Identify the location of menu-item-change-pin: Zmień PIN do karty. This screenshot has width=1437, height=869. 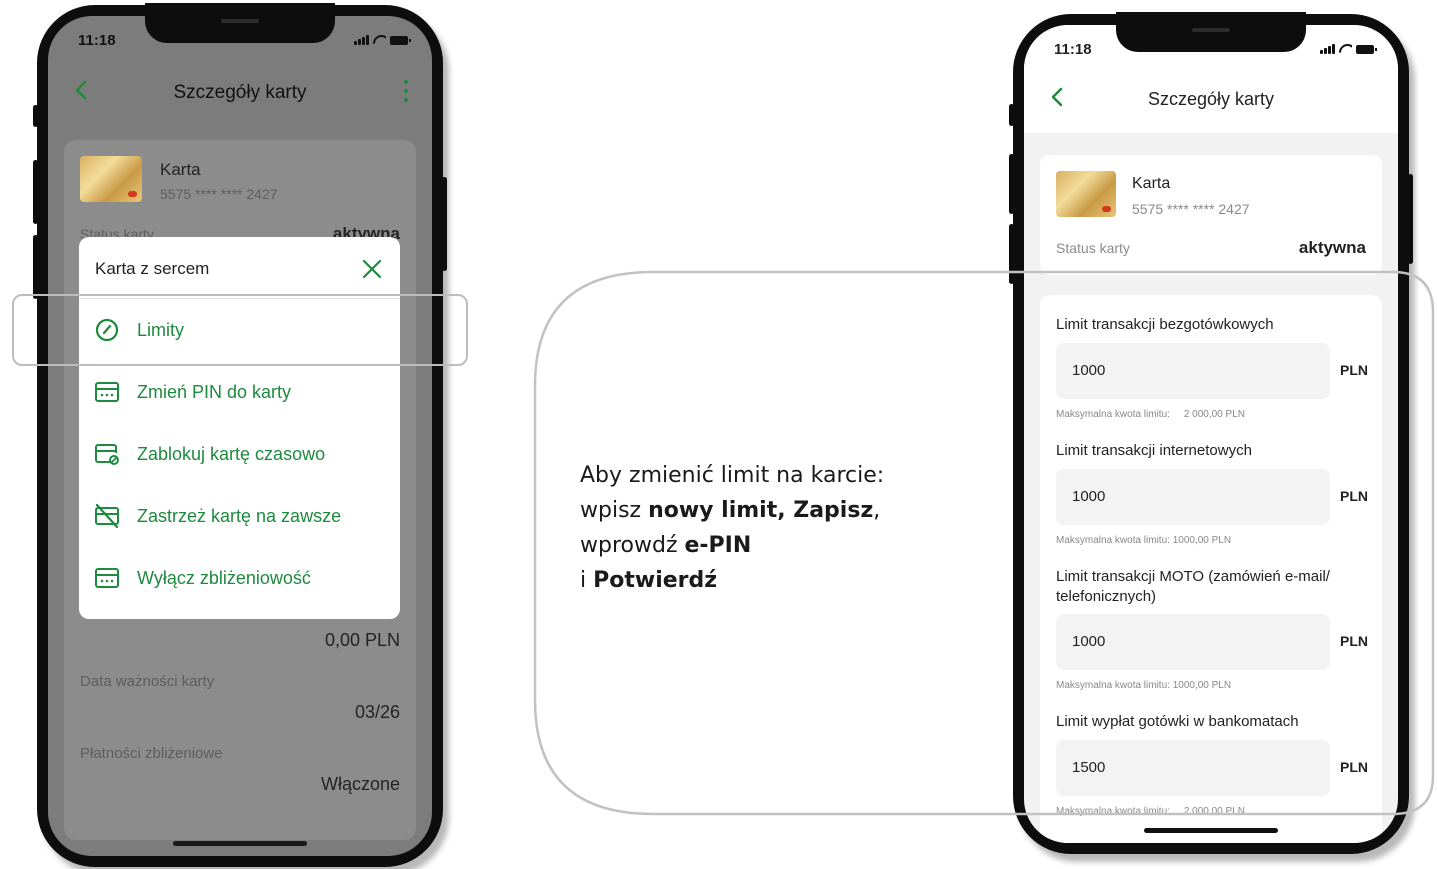
(239, 392).